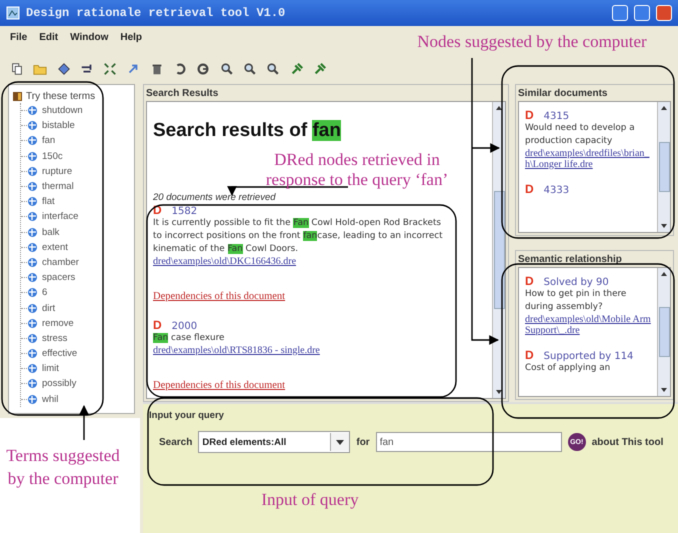 This screenshot has width=678, height=533. Describe the element at coordinates (185, 326) in the screenshot. I see `node-id: 2000` at that location.